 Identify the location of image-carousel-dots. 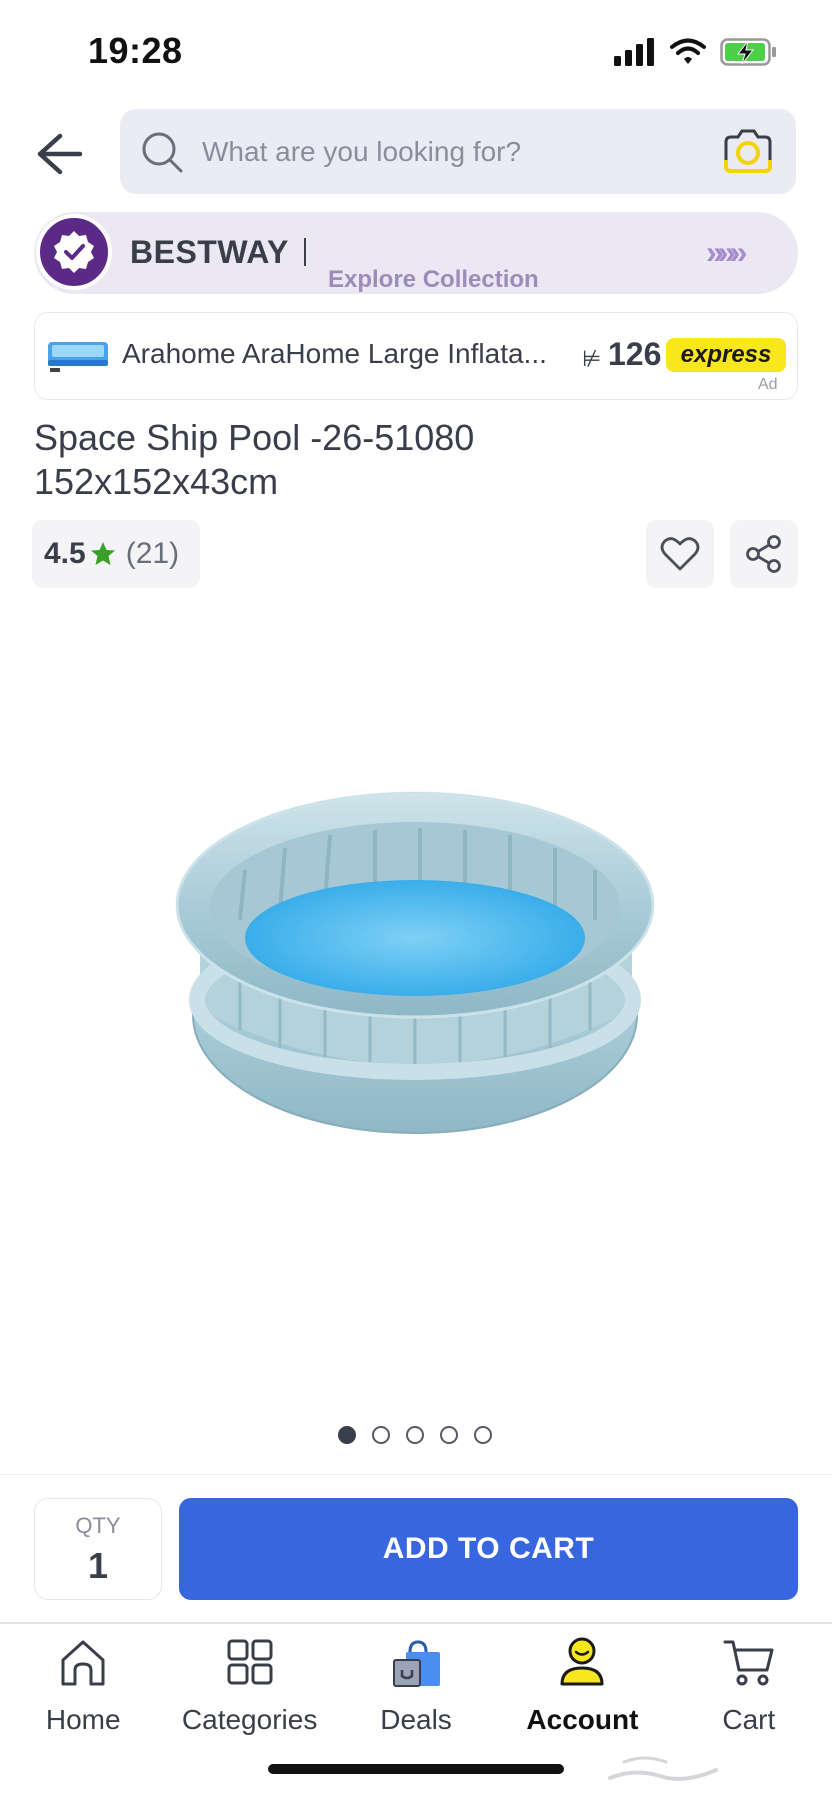
(415, 1435).